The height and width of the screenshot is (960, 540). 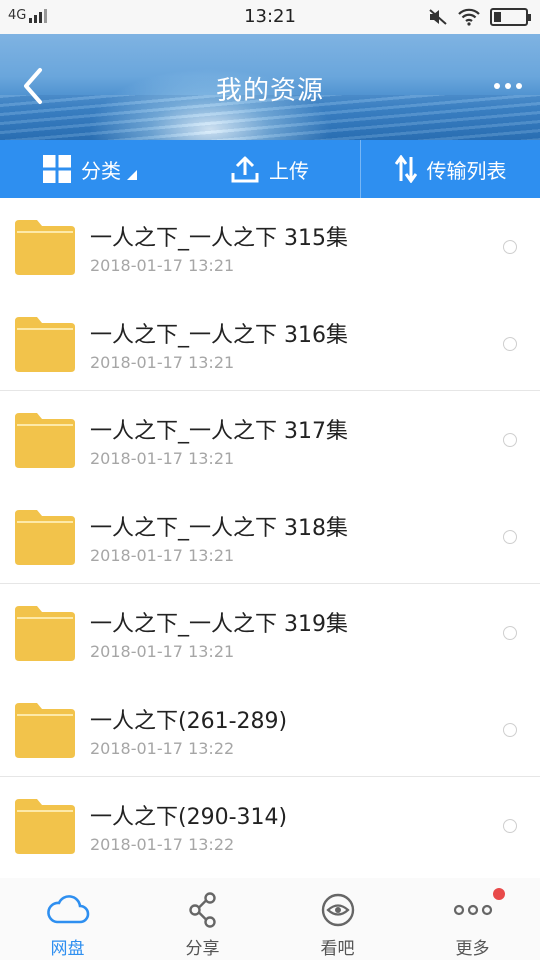 I want to click on list-item: 一人之下_一人之下 317集 2018-01-17 13:21, so click(x=270, y=439).